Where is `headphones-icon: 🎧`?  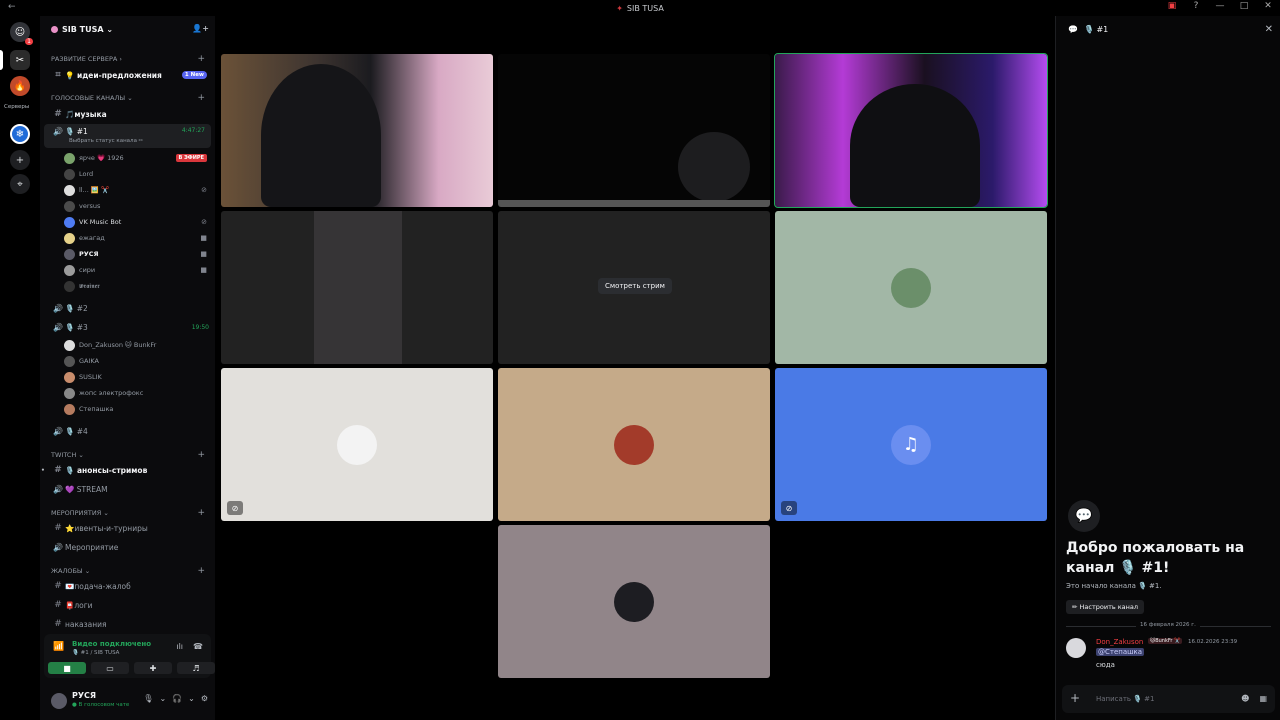
headphones-icon: 🎧 is located at coordinates (177, 698).